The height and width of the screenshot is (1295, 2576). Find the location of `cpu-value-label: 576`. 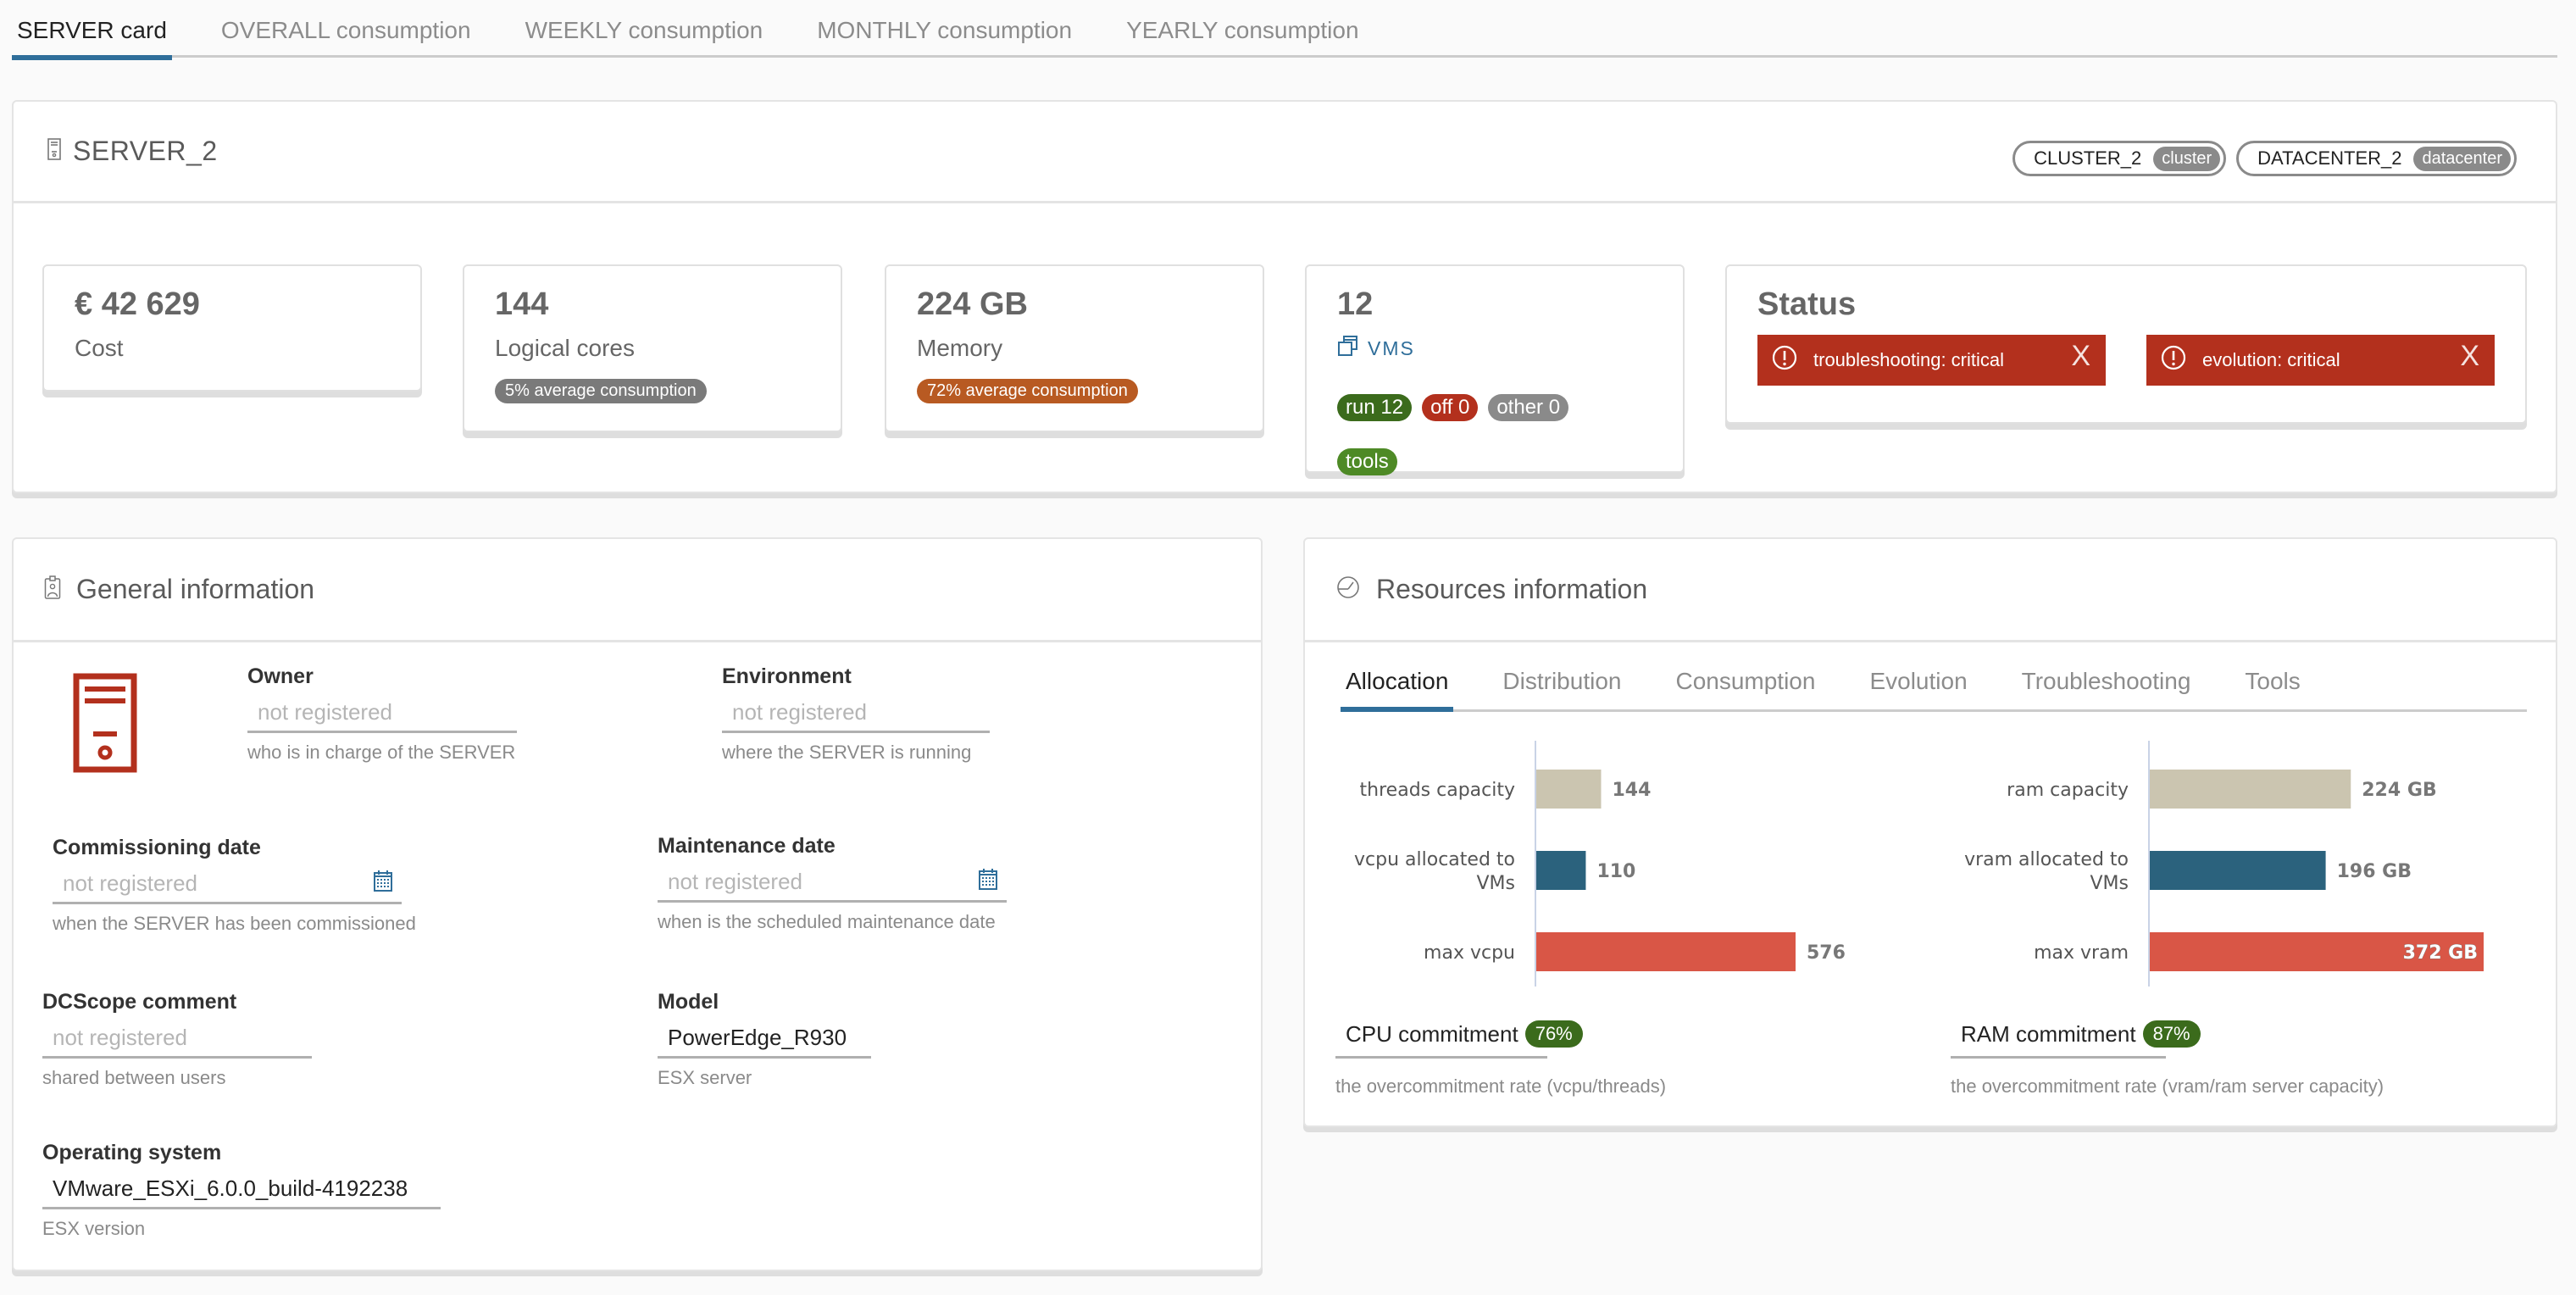

cpu-value-label: 576 is located at coordinates (1826, 953).